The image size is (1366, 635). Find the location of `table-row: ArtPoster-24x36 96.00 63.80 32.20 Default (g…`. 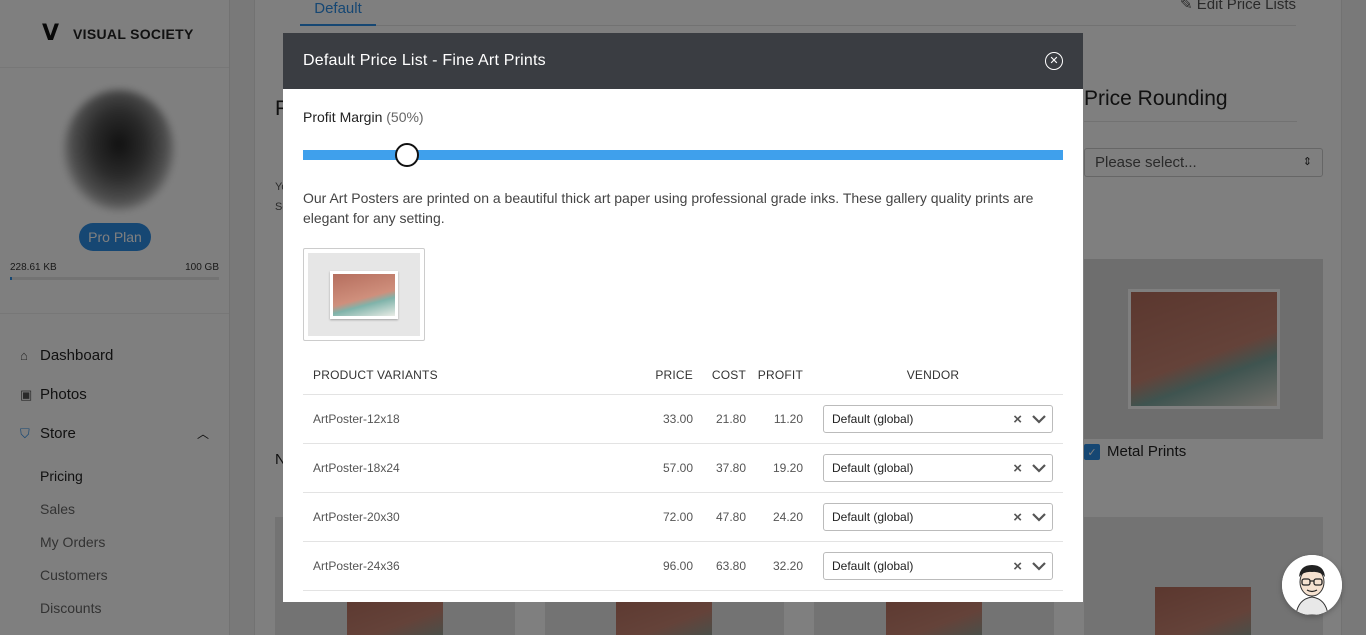

table-row: ArtPoster-24x36 96.00 63.80 32.20 Default (g… is located at coordinates (683, 566).